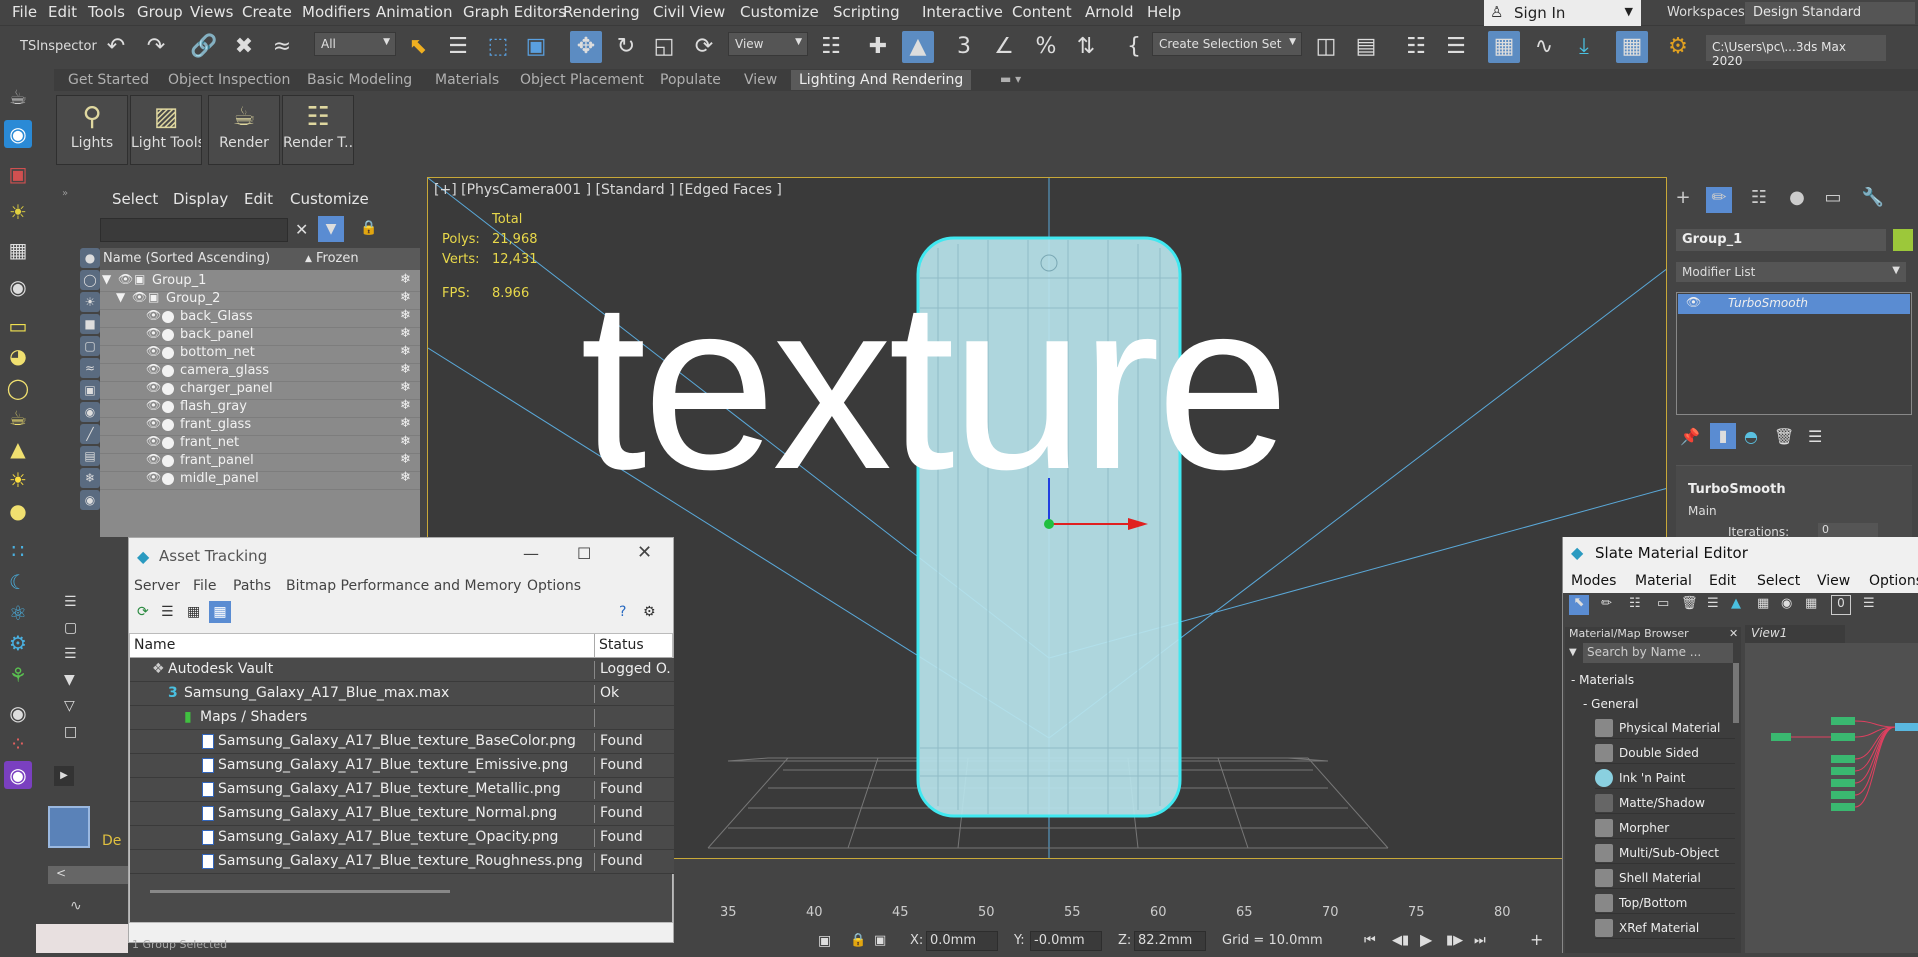 This screenshot has width=1918, height=957. What do you see at coordinates (1833, 200) in the screenshot?
I see `display-tab-icon: ▭` at bounding box center [1833, 200].